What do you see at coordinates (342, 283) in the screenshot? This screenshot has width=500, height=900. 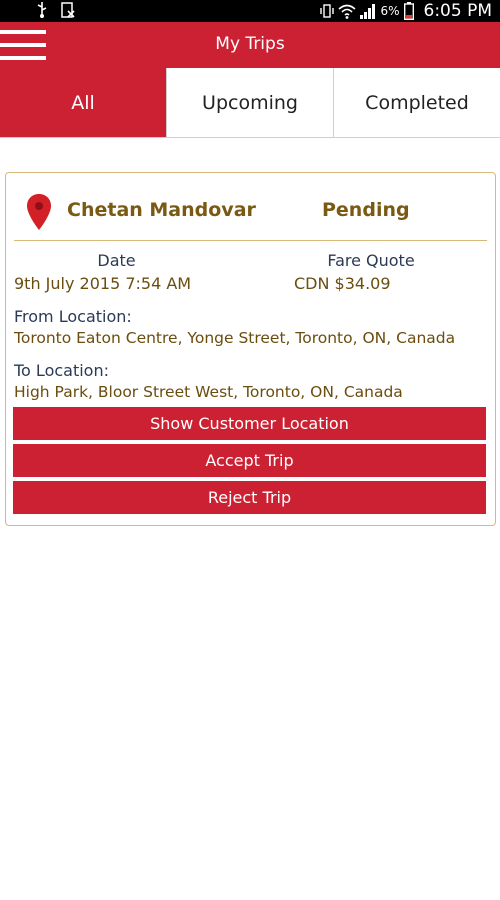 I see `fare-value: CDN $34.09` at bounding box center [342, 283].